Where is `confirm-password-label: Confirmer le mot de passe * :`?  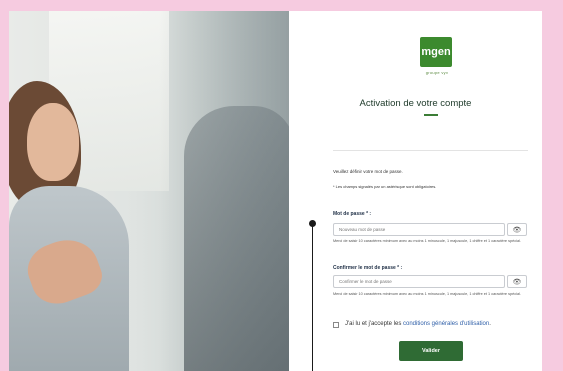 confirm-password-label: Confirmer le mot de passe * : is located at coordinates (368, 268).